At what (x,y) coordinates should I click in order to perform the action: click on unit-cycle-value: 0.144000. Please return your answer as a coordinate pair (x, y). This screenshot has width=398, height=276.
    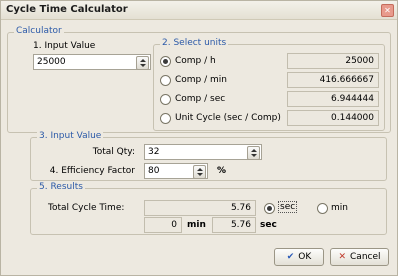
    Looking at the image, I should click on (333, 118).